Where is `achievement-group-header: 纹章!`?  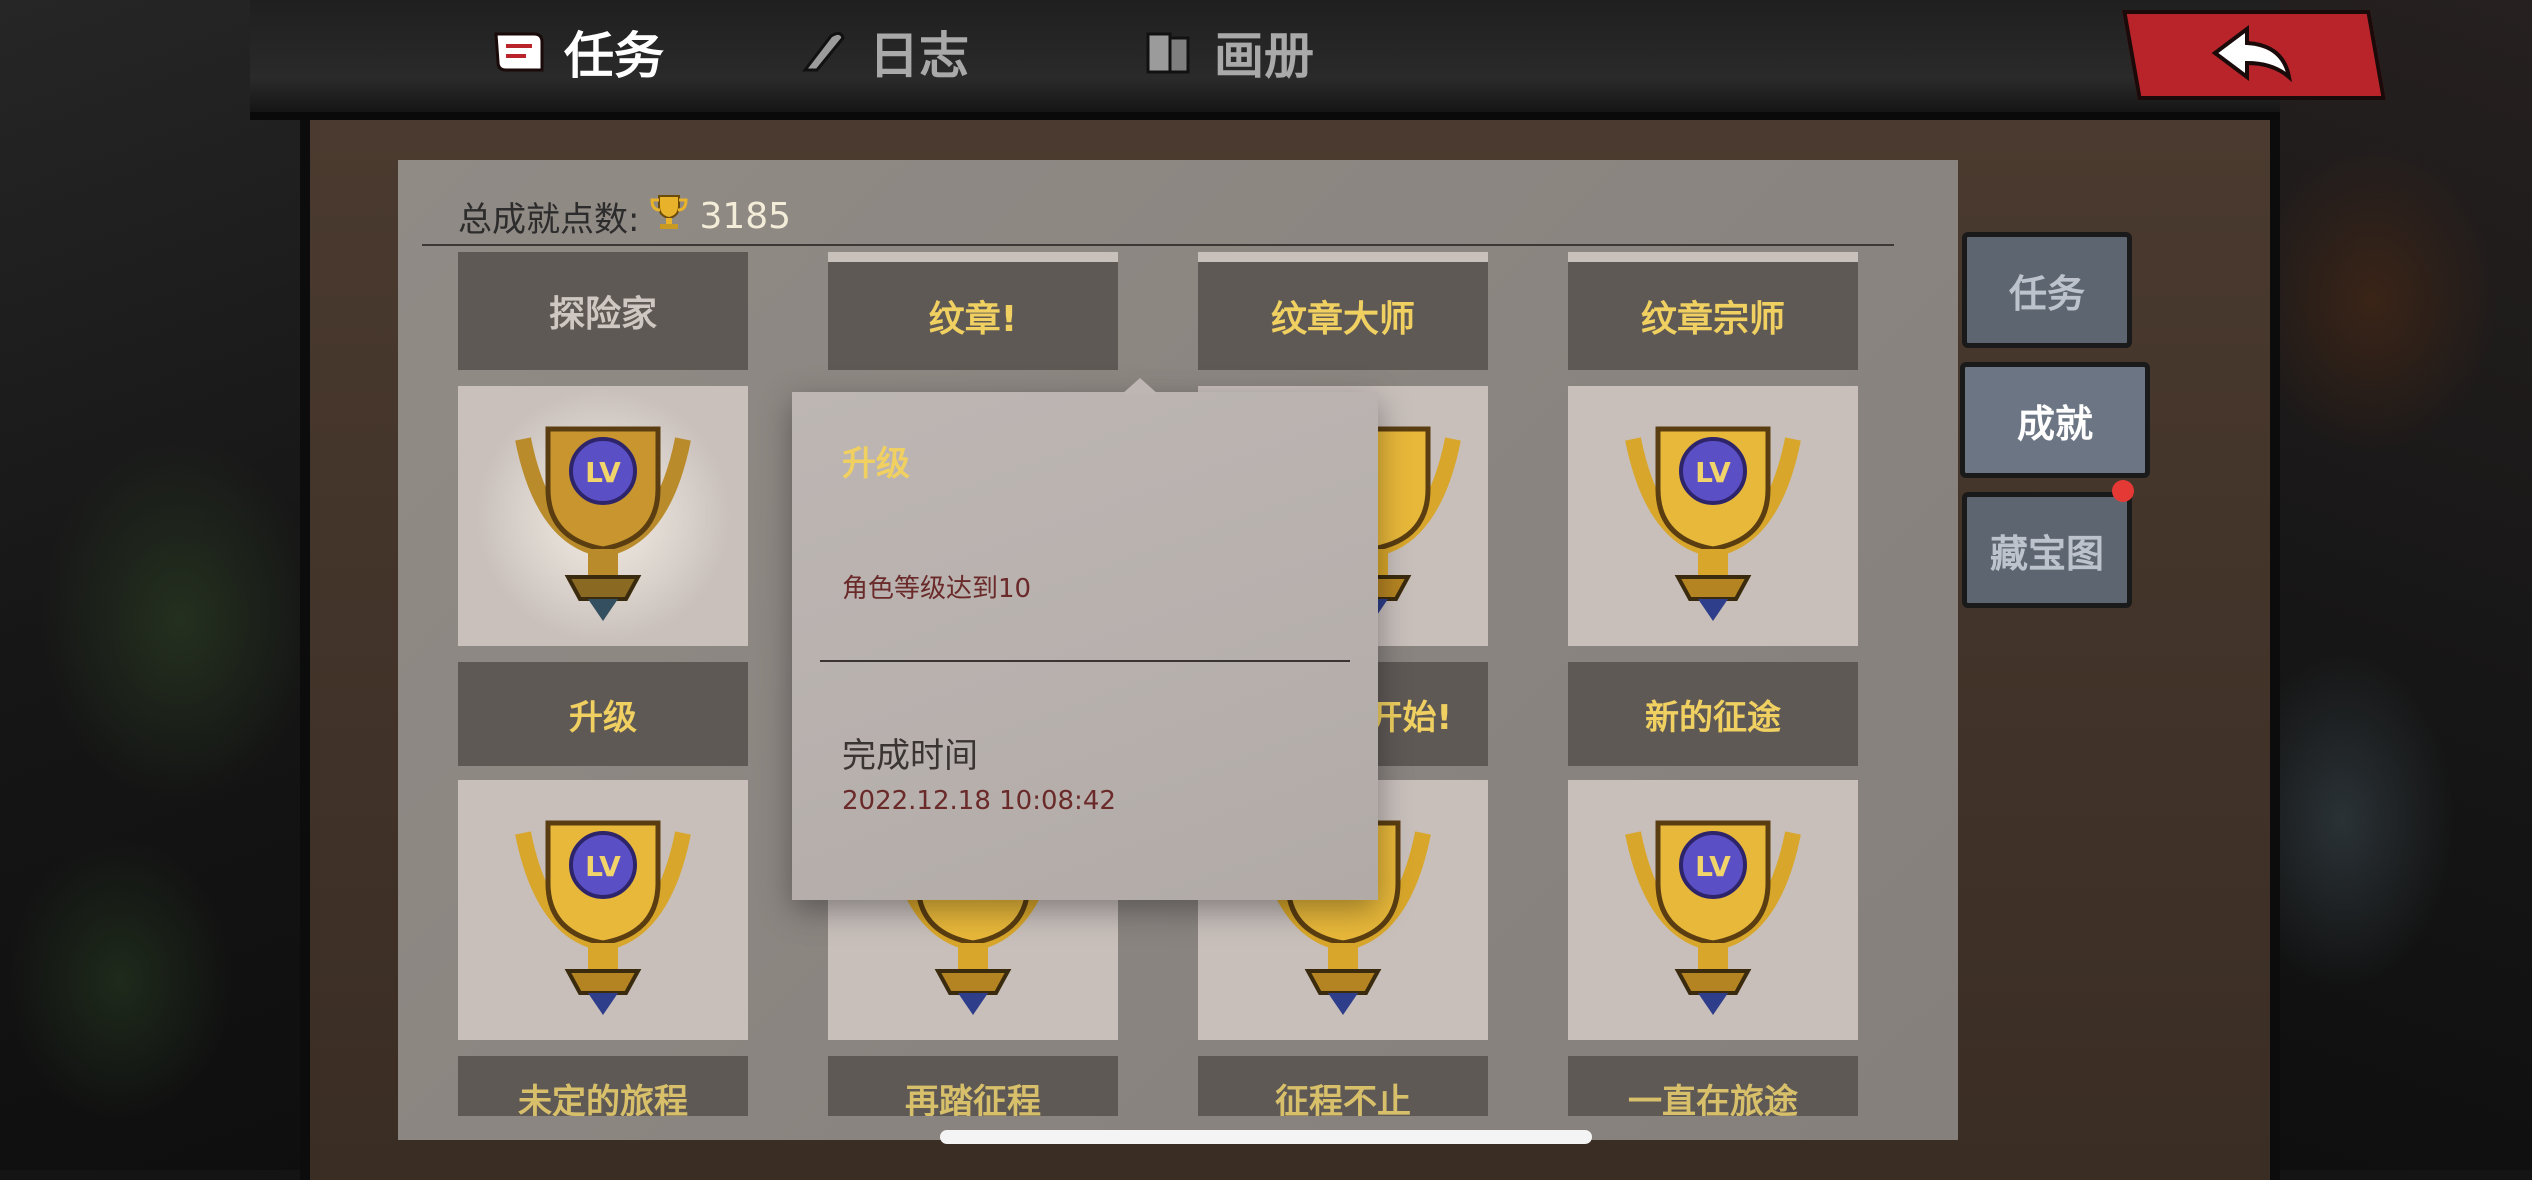 achievement-group-header: 纹章! is located at coordinates (973, 316).